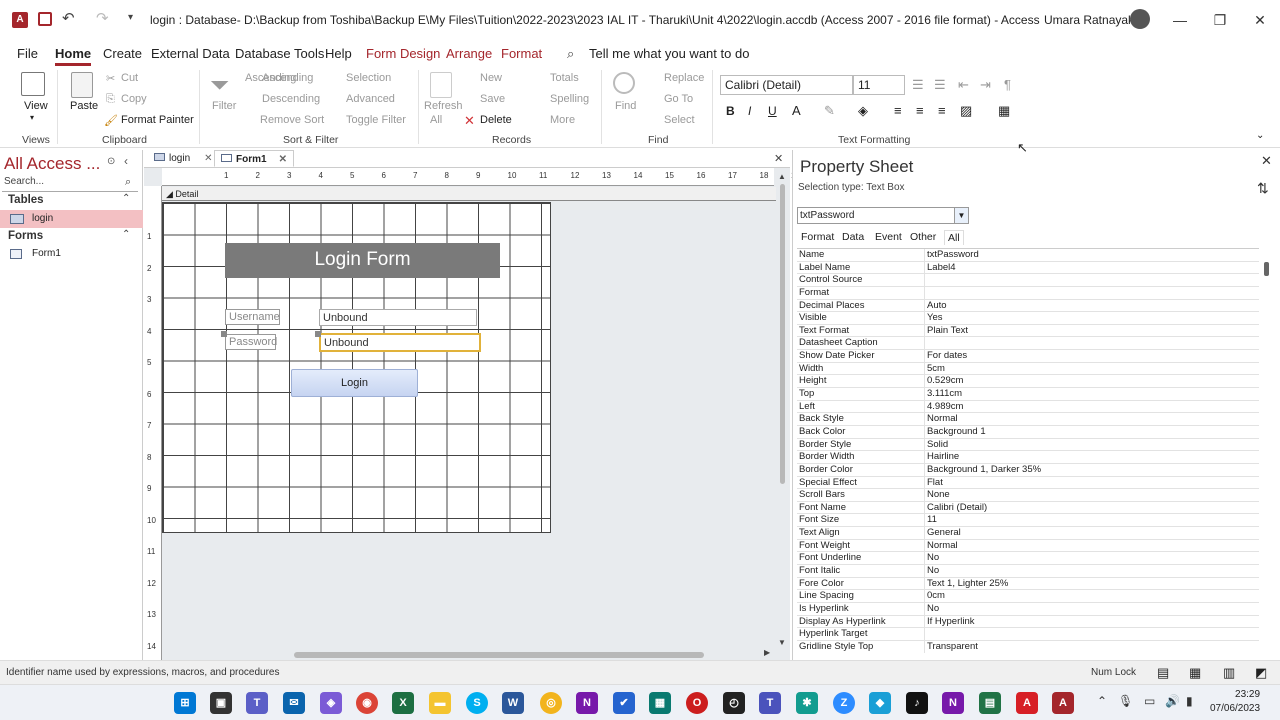  I want to click on nav-item-login-table: login, so click(71, 219).